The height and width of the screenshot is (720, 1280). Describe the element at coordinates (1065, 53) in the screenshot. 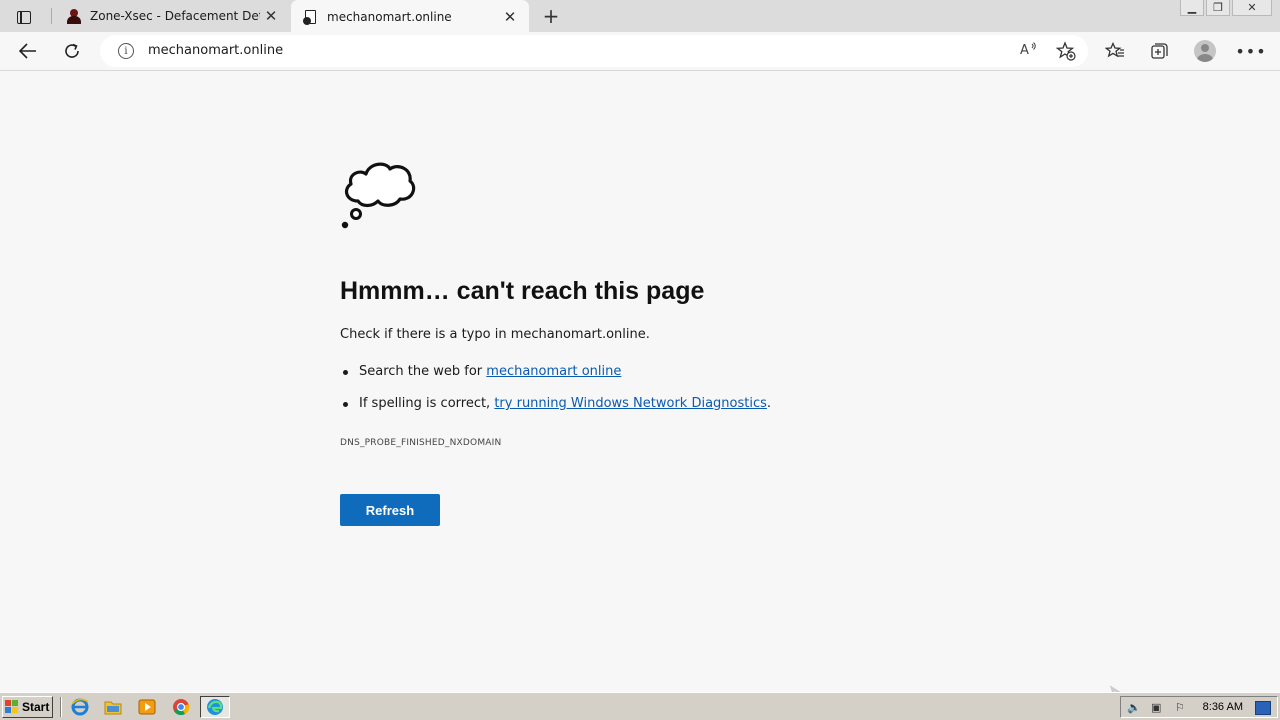

I see `add-favorite-icon` at that location.